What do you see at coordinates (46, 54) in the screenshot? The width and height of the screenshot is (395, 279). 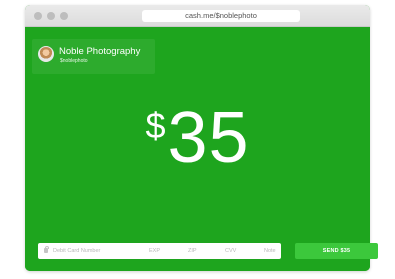 I see `avatar` at bounding box center [46, 54].